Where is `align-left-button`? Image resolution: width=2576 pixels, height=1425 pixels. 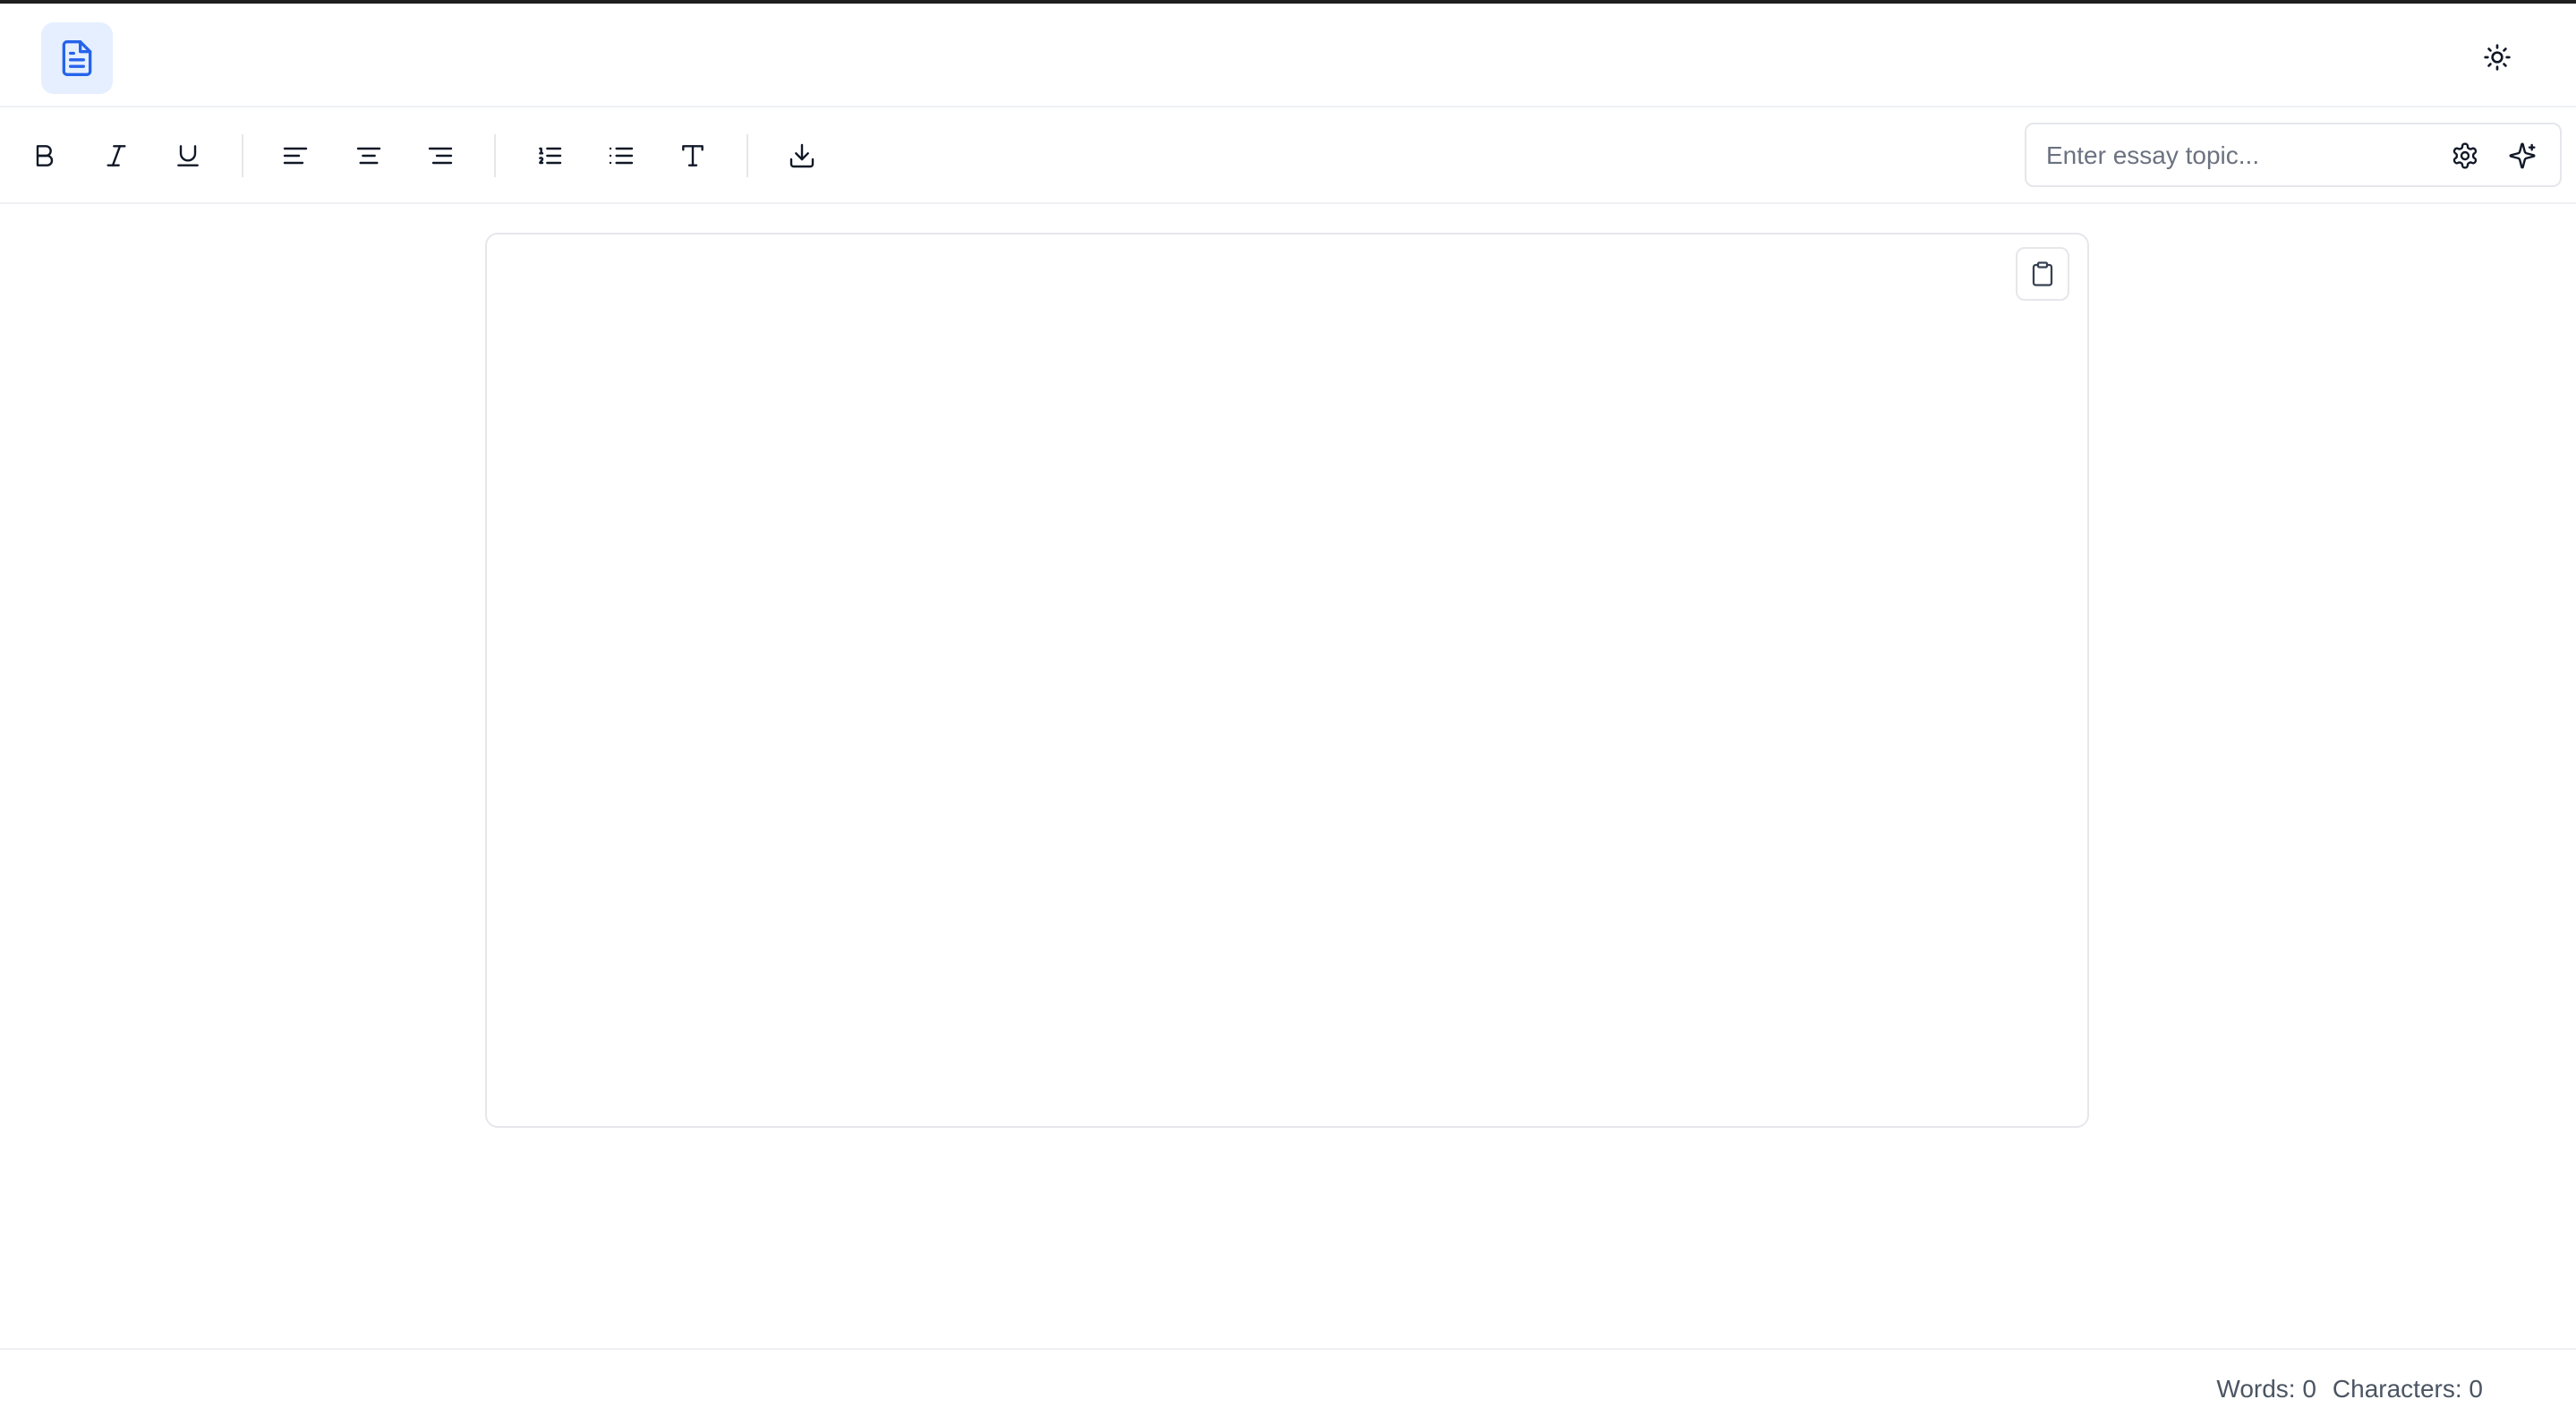 align-left-button is located at coordinates (295, 155).